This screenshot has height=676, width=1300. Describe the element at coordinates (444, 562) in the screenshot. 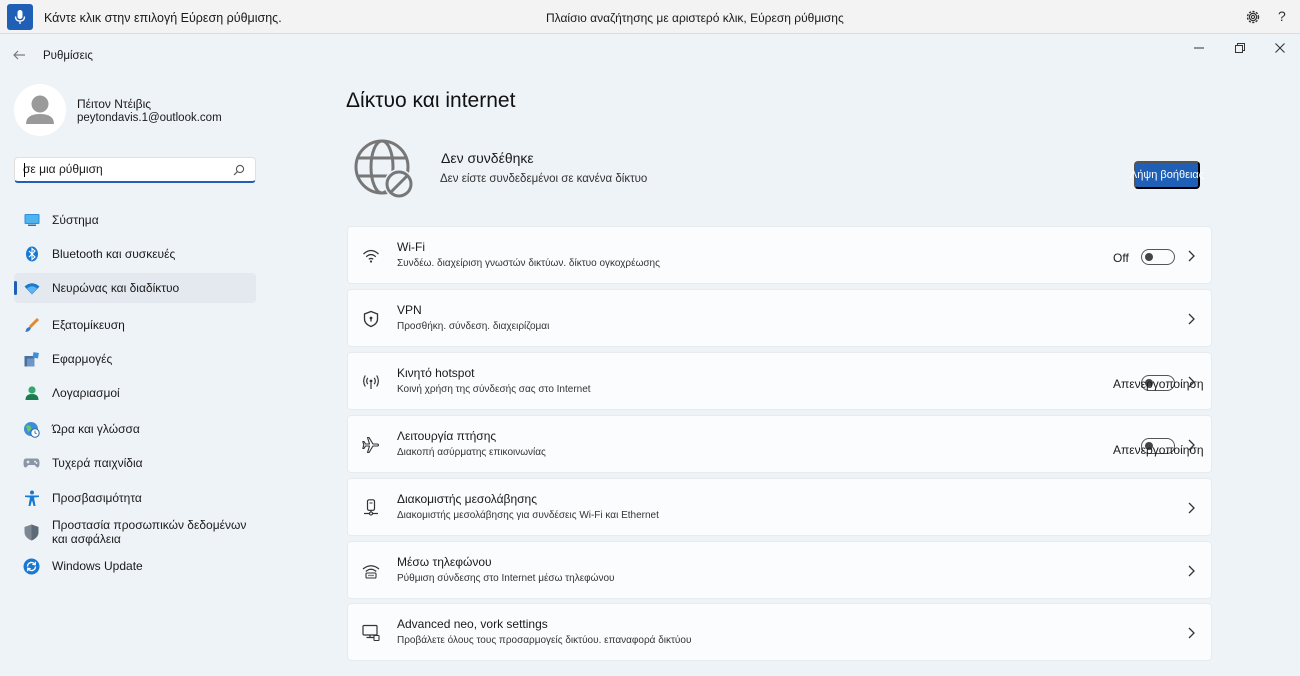

I see `card-title: Μέσω τηλεφώνου` at that location.